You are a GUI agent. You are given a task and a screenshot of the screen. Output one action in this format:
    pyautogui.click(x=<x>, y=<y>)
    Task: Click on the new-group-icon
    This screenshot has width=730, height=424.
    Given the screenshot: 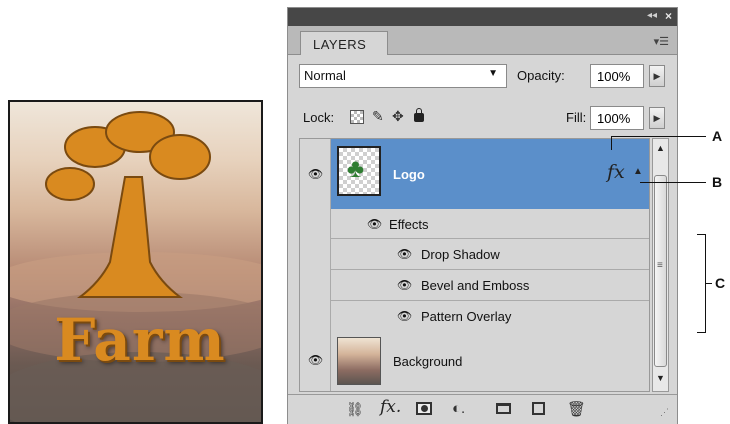 What is the action you would take?
    pyautogui.click(x=503, y=408)
    